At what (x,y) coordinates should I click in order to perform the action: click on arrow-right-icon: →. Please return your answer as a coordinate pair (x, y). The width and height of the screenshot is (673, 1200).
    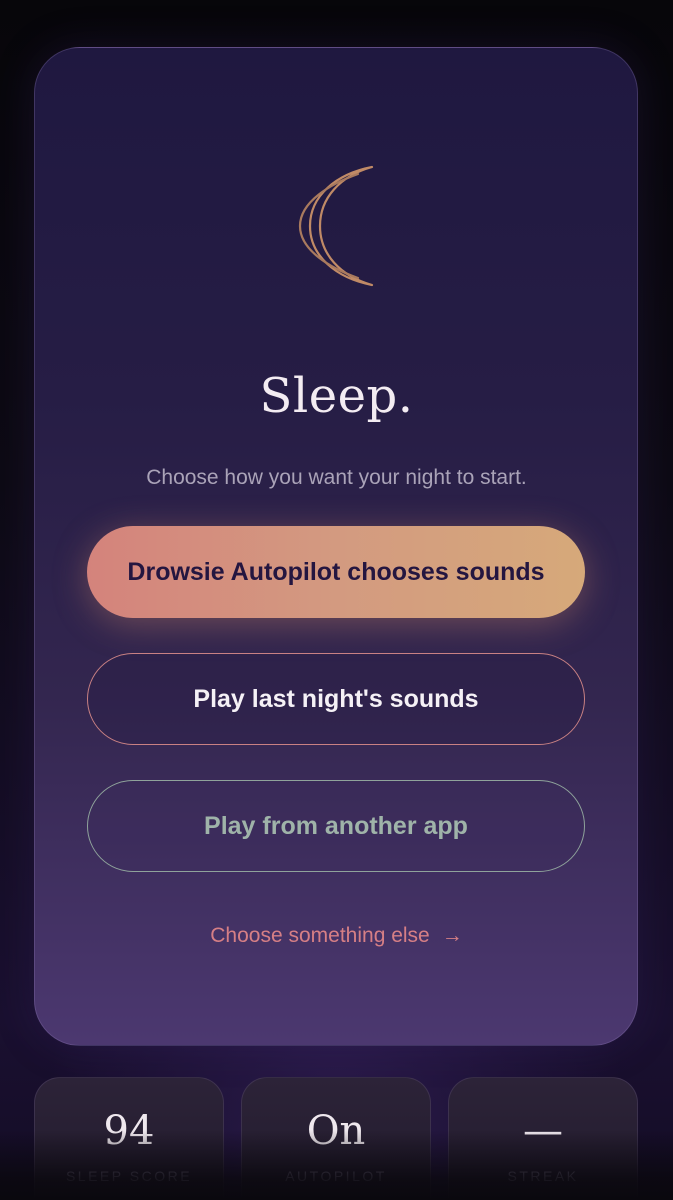
    Looking at the image, I should click on (452, 935).